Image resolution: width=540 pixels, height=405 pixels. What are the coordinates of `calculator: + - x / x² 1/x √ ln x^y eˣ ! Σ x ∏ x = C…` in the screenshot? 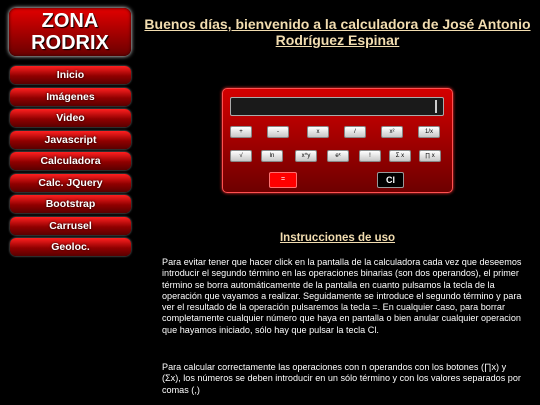 It's located at (337, 140).